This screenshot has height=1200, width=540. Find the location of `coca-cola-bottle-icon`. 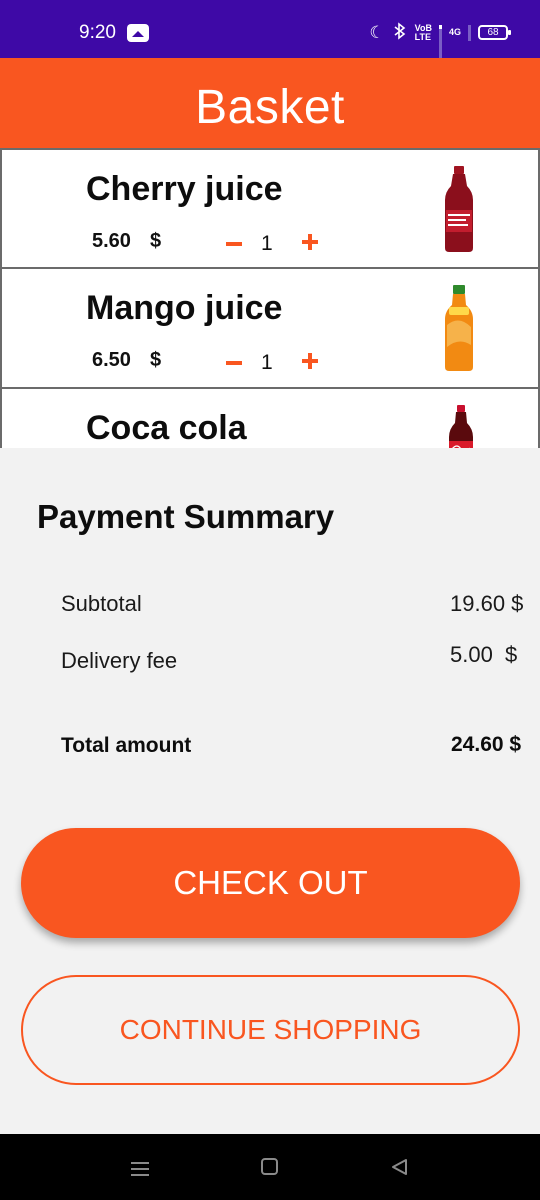

coca-cola-bottle-icon is located at coordinates (461, 426).